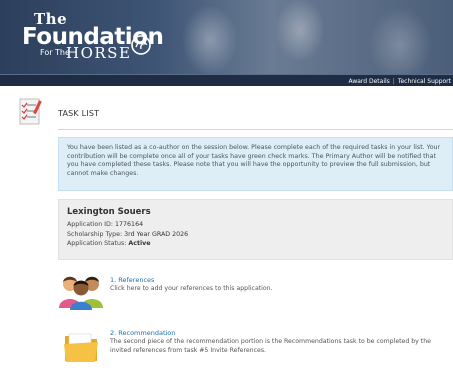 Image resolution: width=453 pixels, height=375 pixels. I want to click on application-id-value: 1776164, so click(129, 224).